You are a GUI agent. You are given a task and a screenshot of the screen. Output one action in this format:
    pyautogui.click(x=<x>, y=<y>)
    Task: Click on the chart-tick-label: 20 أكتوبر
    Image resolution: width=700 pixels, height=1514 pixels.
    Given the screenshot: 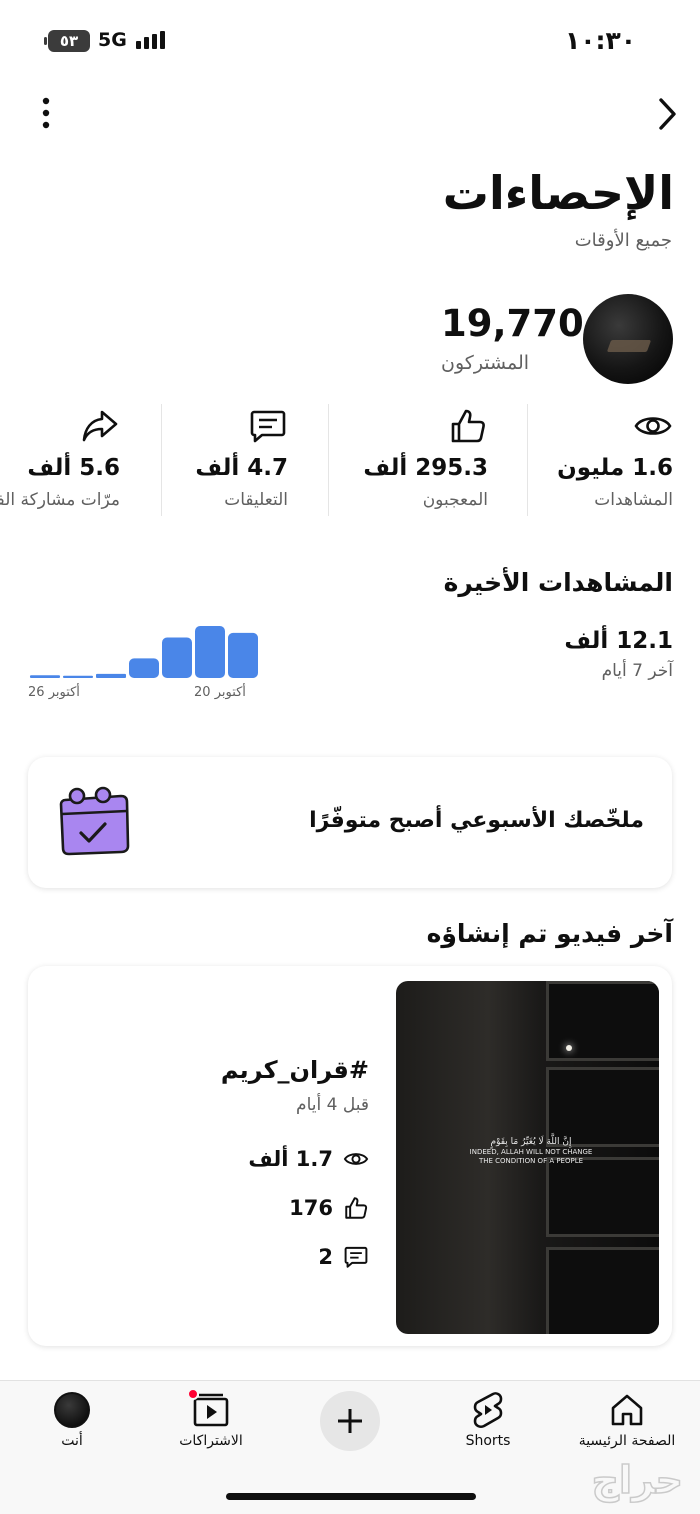 What is the action you would take?
    pyautogui.click(x=220, y=691)
    